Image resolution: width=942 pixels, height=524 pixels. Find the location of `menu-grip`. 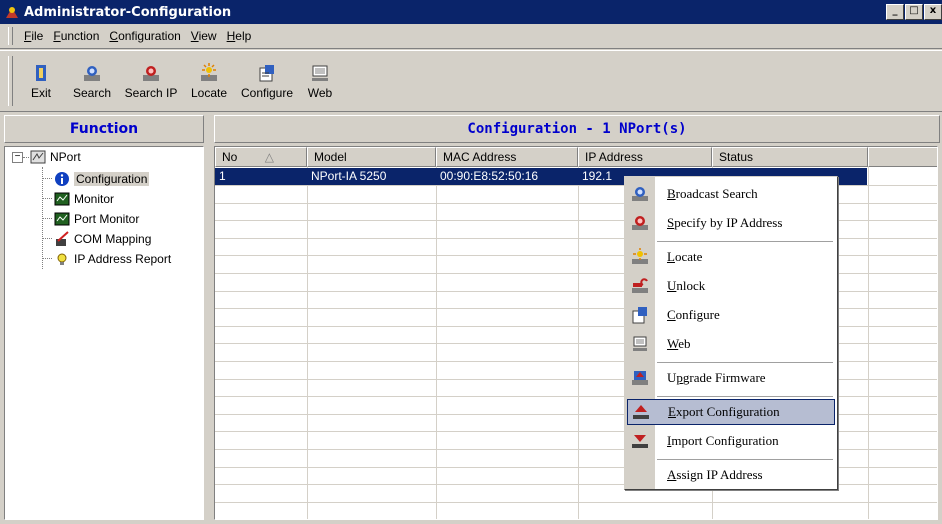

menu-grip is located at coordinates (10, 36).